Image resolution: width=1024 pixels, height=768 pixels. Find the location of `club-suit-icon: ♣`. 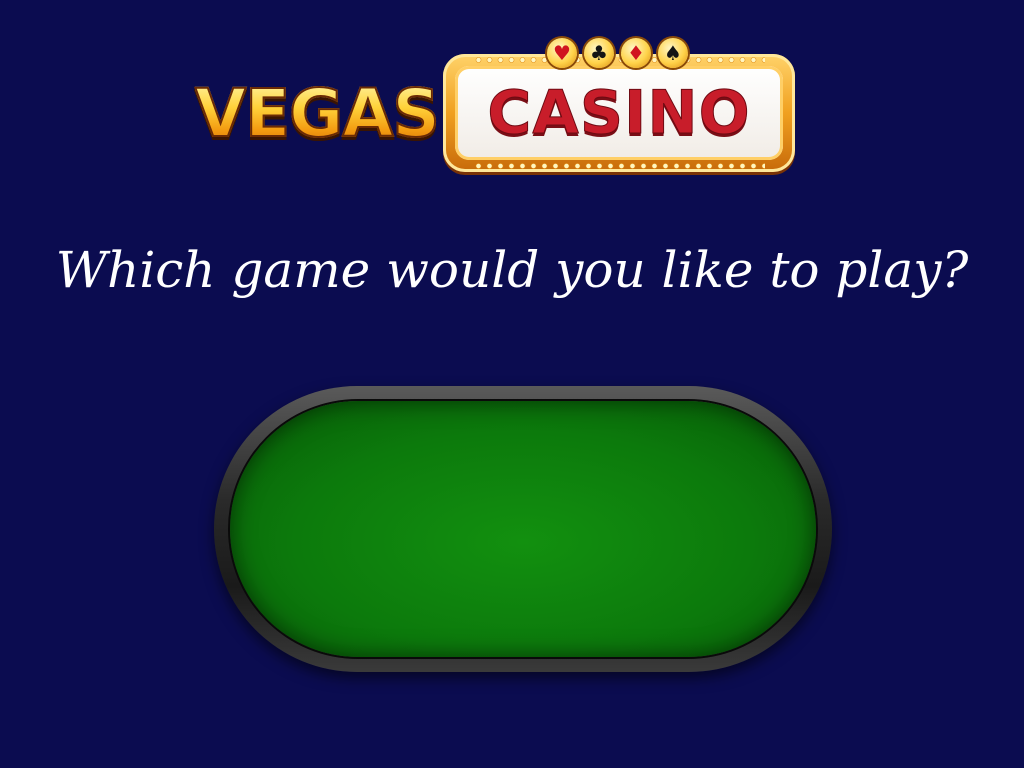

club-suit-icon: ♣ is located at coordinates (599, 53).